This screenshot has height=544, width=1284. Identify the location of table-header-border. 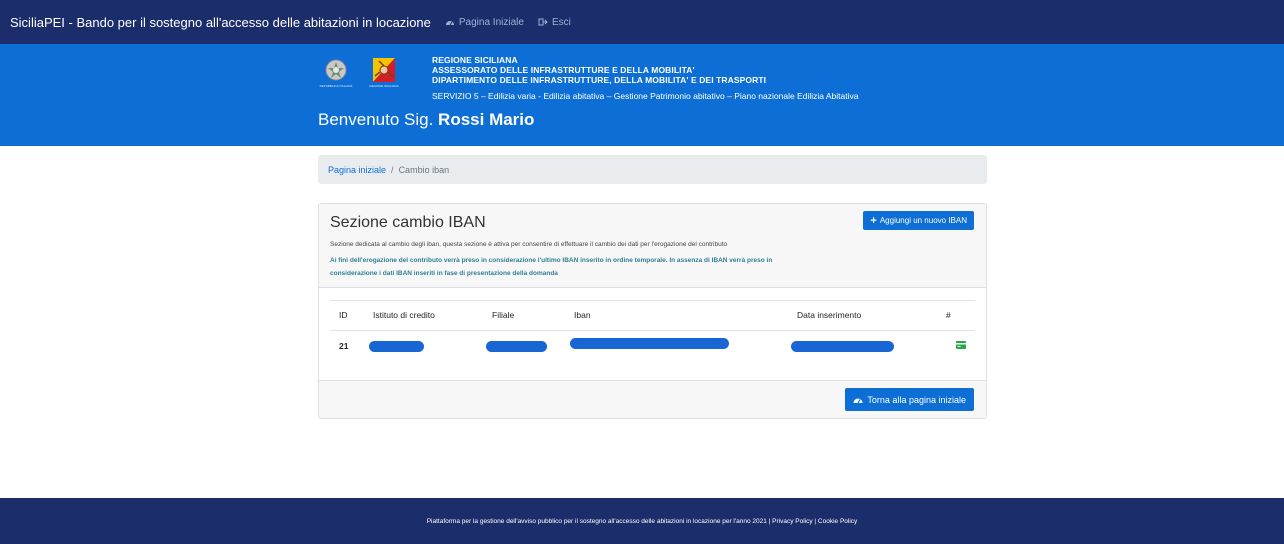
(652, 330).